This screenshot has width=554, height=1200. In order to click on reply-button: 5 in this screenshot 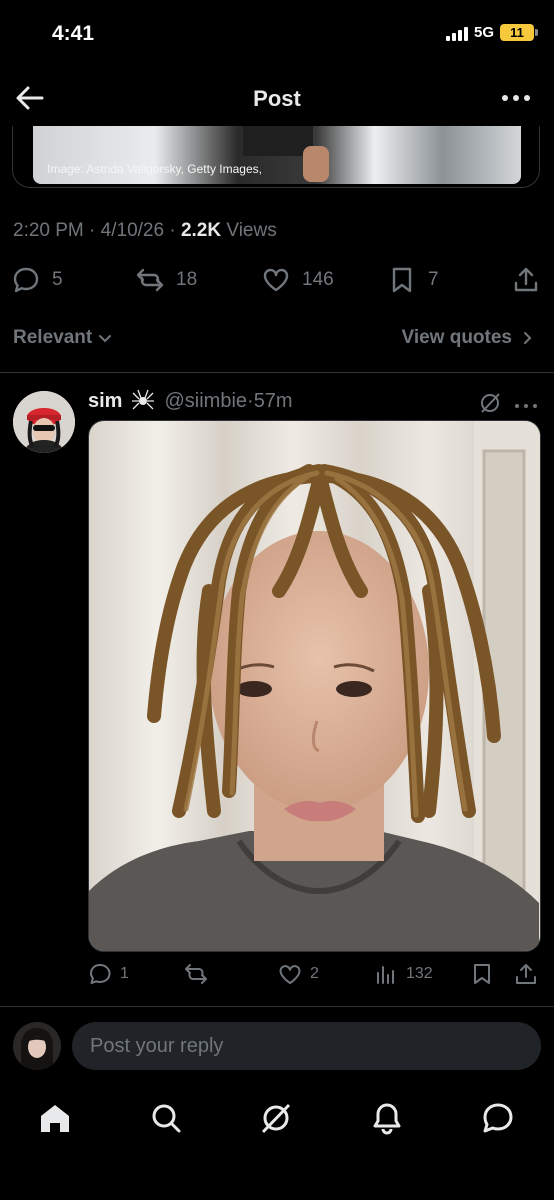, I will do `click(37, 280)`.